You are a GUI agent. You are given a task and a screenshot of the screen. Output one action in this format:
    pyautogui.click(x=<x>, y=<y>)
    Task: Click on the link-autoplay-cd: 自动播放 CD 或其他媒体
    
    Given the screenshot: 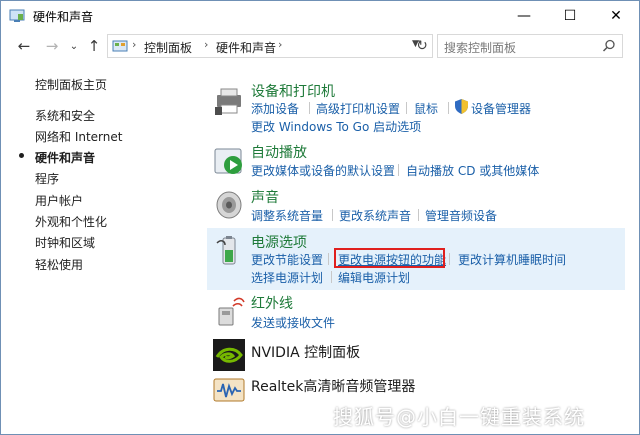 What is the action you would take?
    pyautogui.click(x=472, y=170)
    